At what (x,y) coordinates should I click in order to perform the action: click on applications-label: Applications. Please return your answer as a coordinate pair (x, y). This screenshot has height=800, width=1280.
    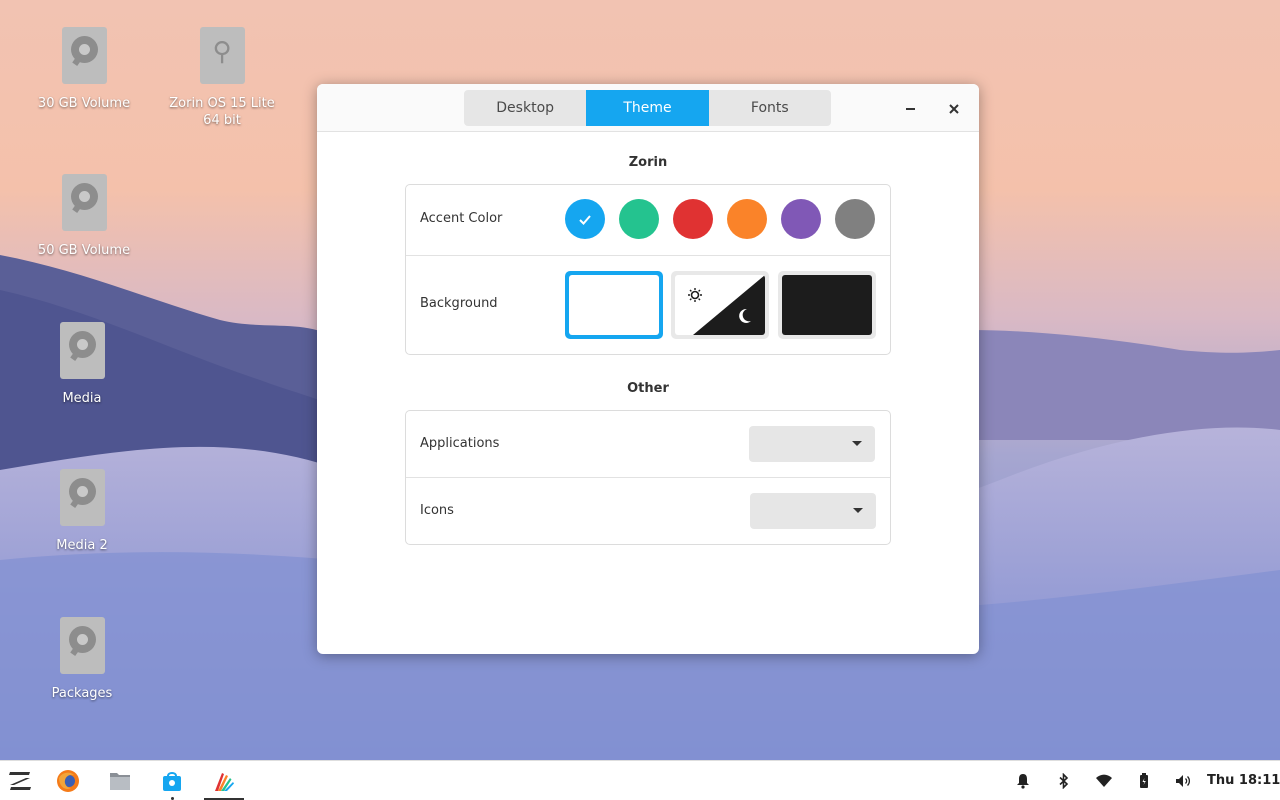
    Looking at the image, I should click on (460, 443).